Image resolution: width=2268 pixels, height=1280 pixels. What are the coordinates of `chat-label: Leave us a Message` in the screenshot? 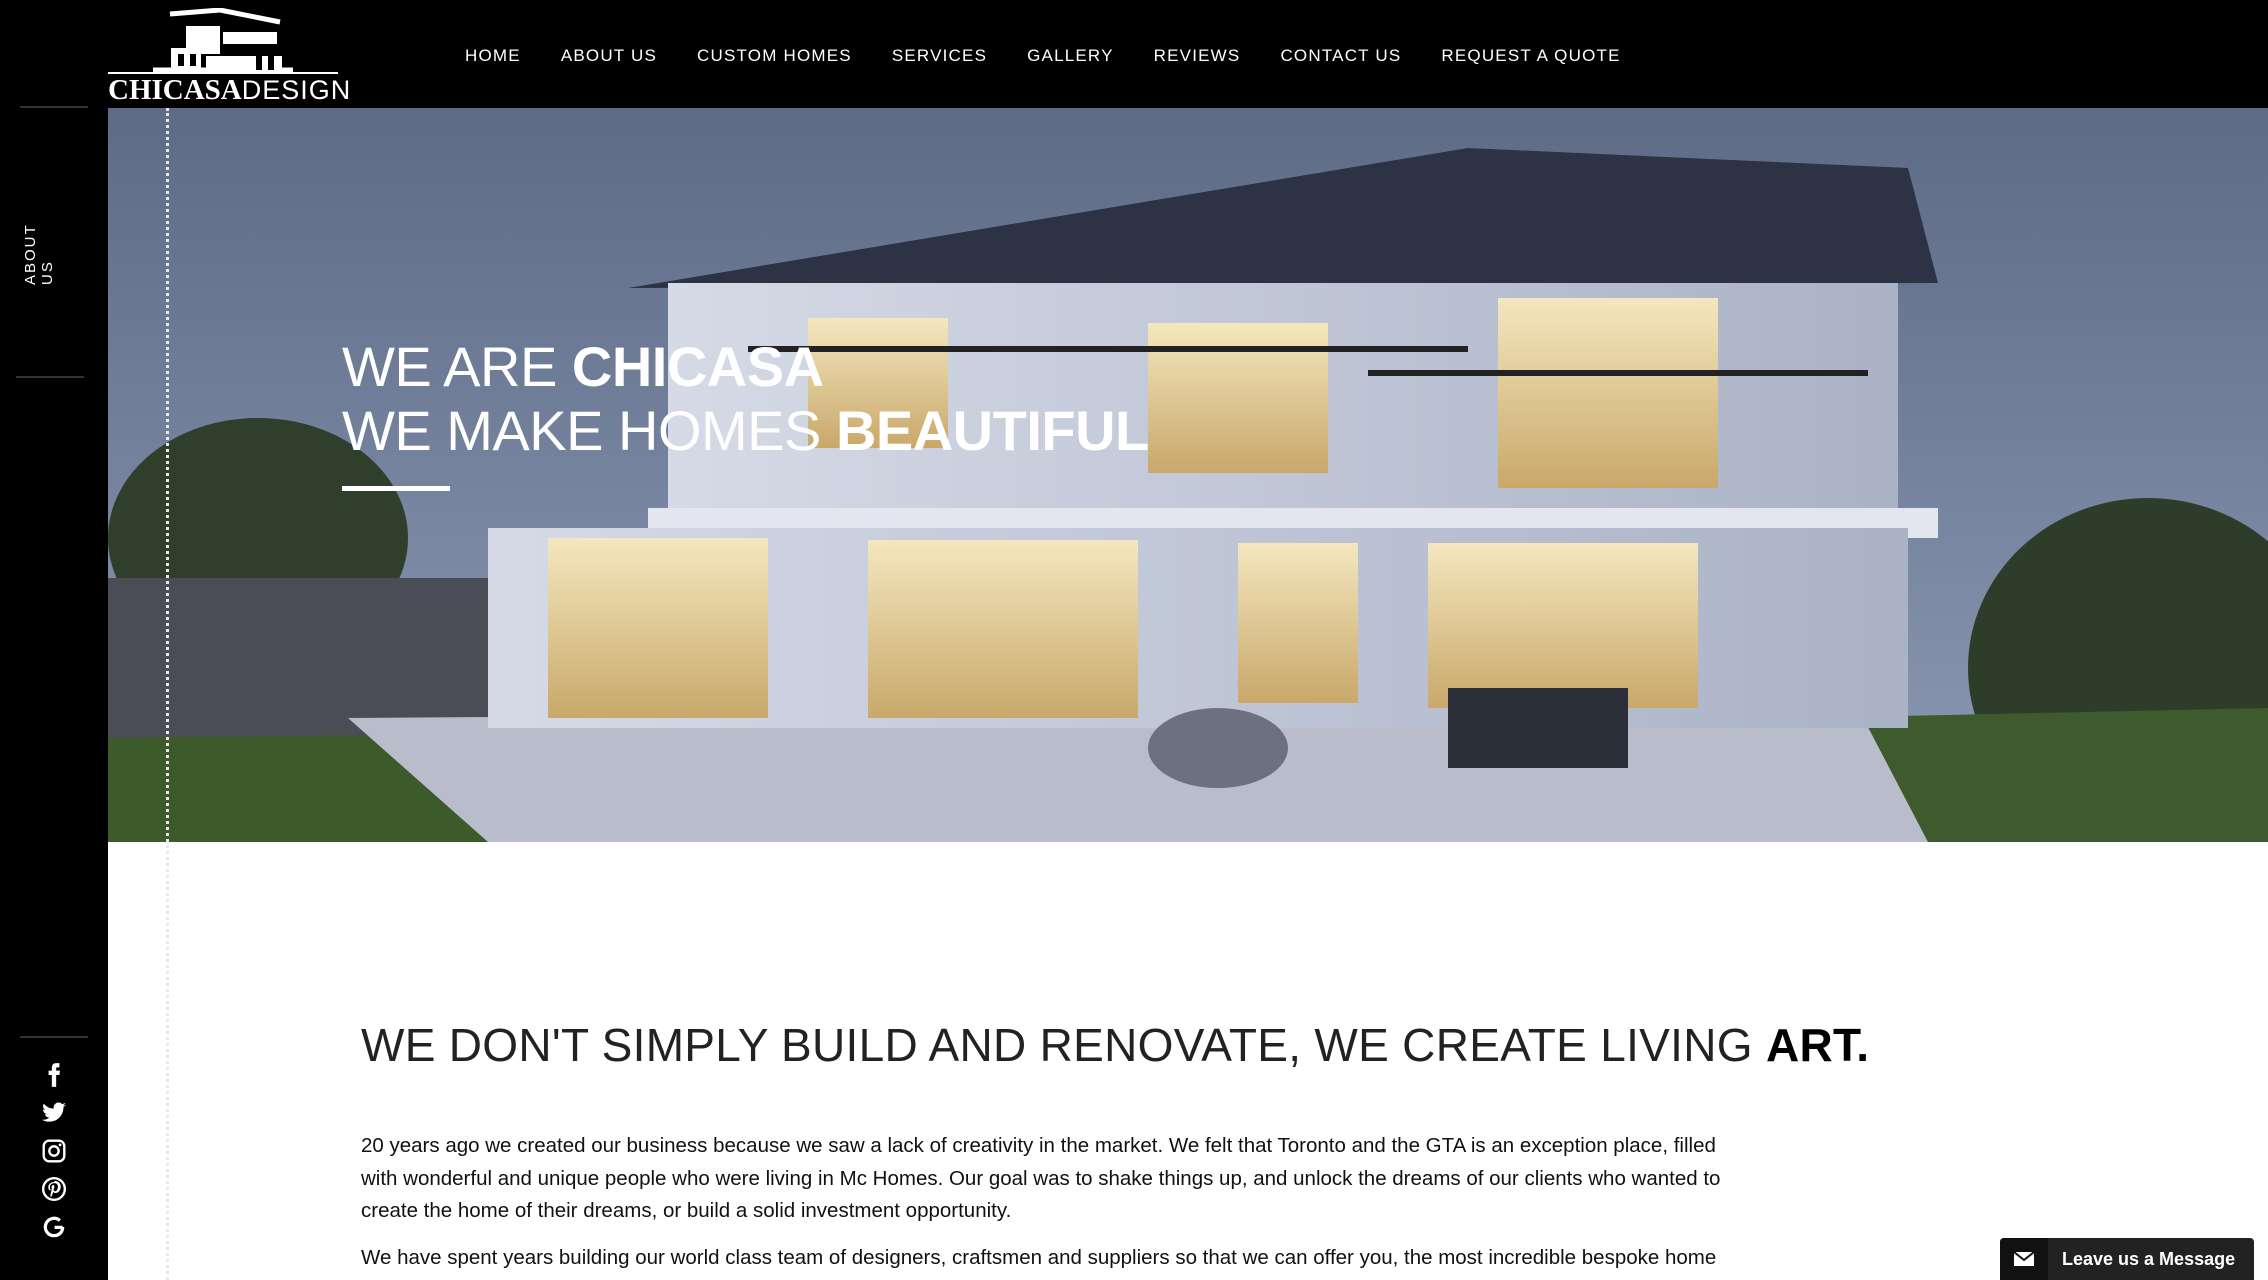 It's located at (2149, 1258).